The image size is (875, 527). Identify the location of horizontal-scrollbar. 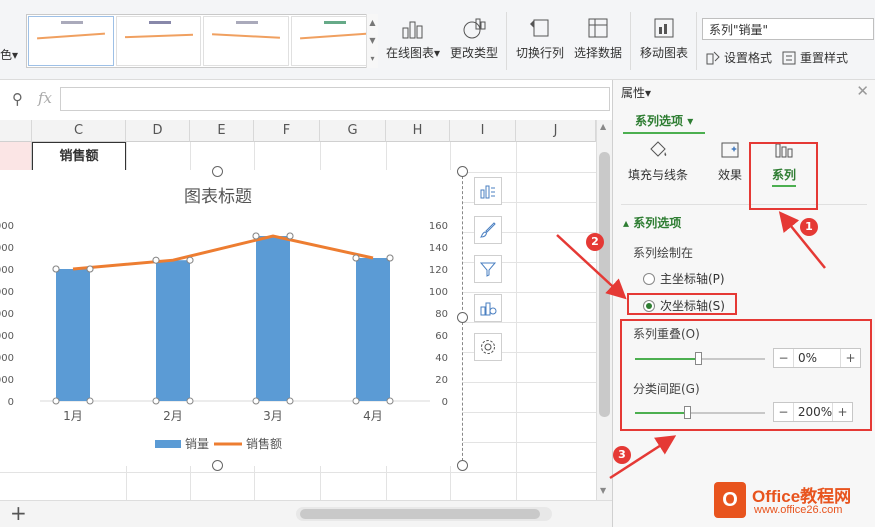
(424, 514).